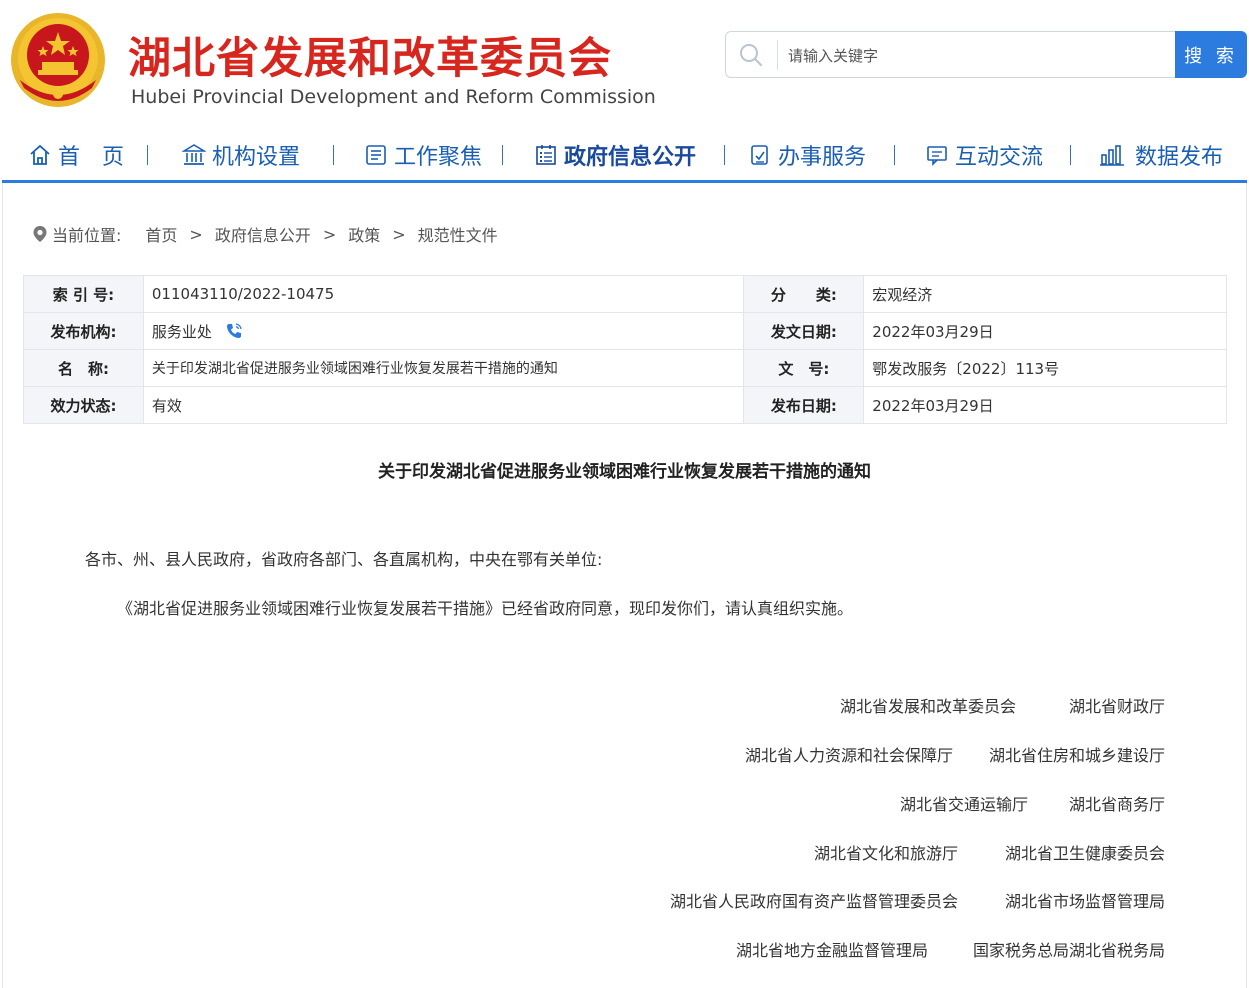 This screenshot has height=988, width=1249. I want to click on nav-service-label: 办事服务, so click(822, 157).